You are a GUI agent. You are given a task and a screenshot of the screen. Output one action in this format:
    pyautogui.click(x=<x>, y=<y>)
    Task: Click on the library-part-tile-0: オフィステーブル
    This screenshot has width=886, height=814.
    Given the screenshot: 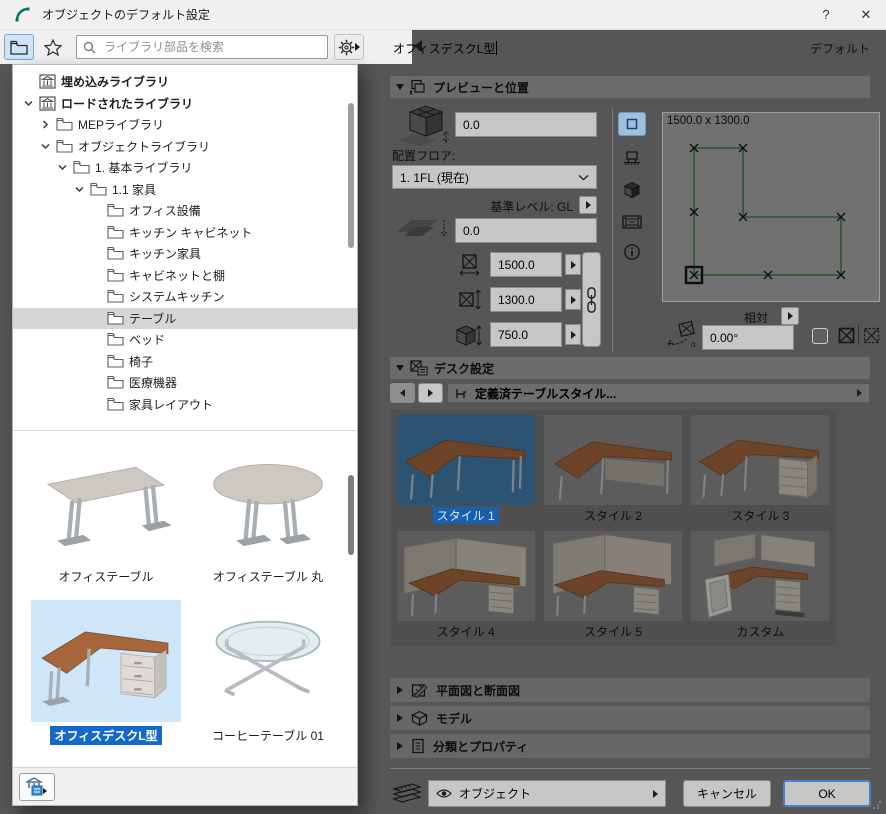 What is the action you would take?
    pyautogui.click(x=106, y=513)
    